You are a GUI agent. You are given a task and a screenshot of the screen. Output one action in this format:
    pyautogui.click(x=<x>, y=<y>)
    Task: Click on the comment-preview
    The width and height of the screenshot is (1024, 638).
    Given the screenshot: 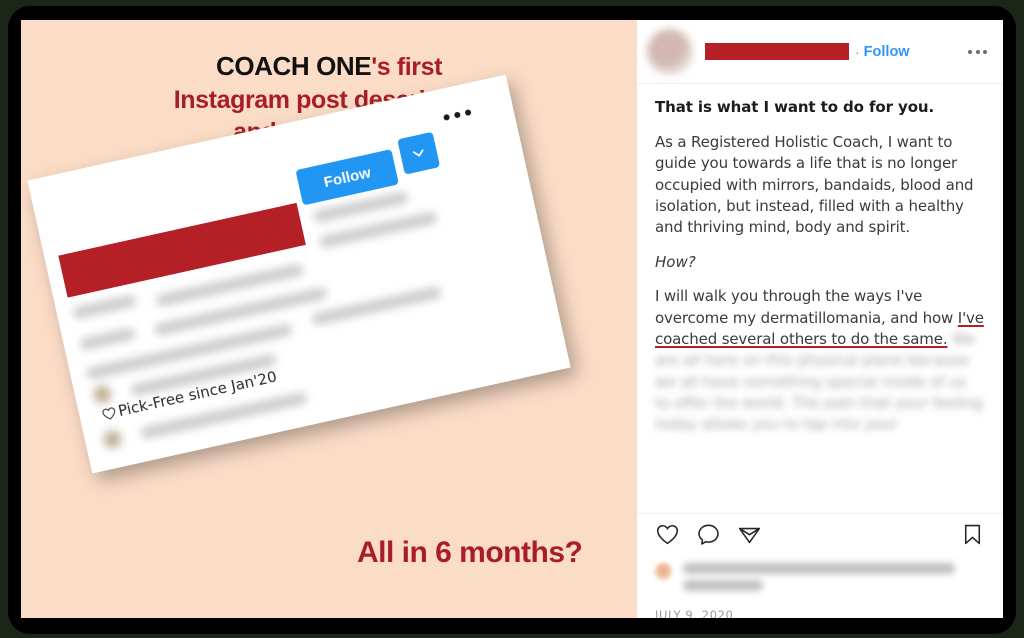 What is the action you would take?
    pyautogui.click(x=820, y=582)
    